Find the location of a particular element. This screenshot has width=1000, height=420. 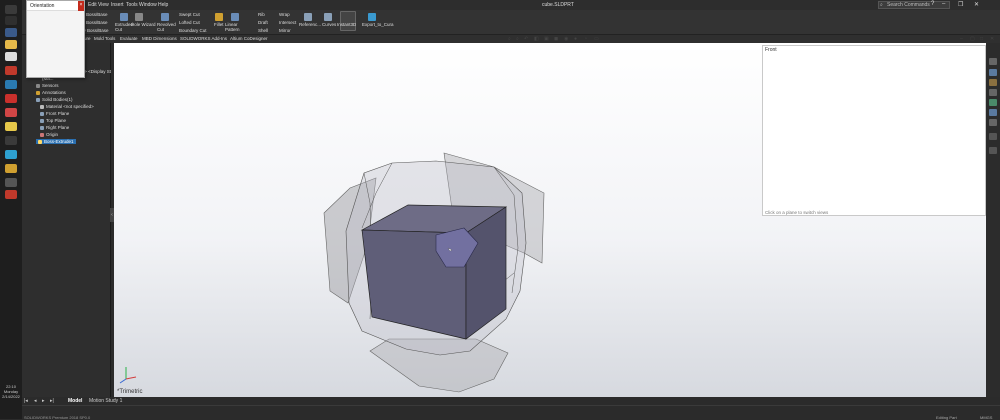

solidworks-taskbar-icon is located at coordinates (11, 70).